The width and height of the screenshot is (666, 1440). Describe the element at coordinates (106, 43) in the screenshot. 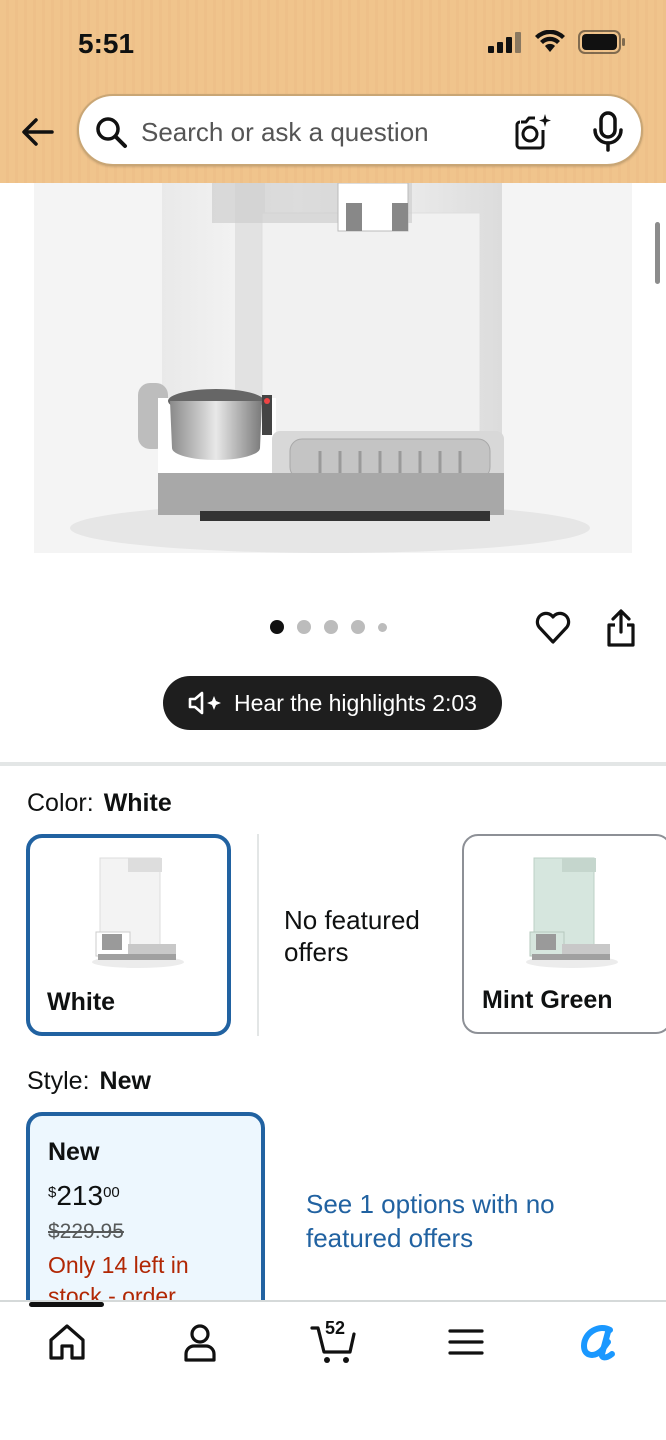

I see `status-time: 5:51` at that location.